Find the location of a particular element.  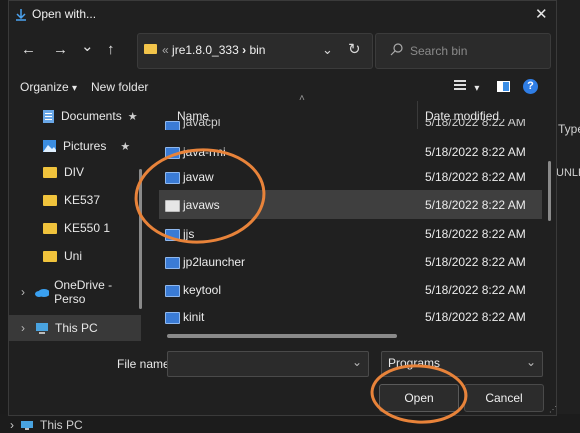

background-this-pc: › This PC is located at coordinates (46, 425).